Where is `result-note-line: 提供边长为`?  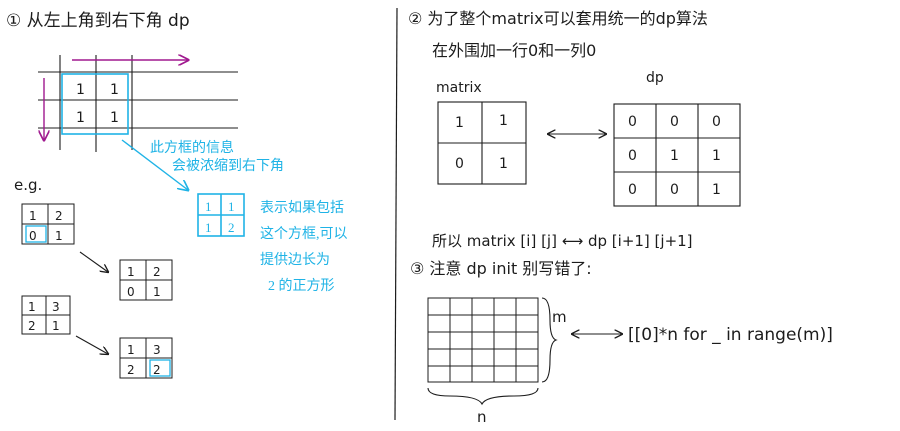 result-note-line: 提供边长为 is located at coordinates (295, 260).